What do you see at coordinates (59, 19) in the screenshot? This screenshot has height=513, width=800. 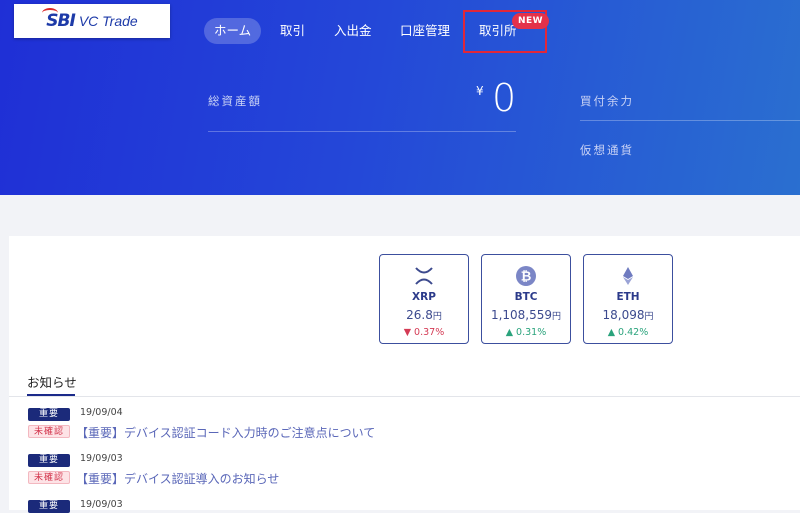 I see `logo-brand: SBI` at bounding box center [59, 19].